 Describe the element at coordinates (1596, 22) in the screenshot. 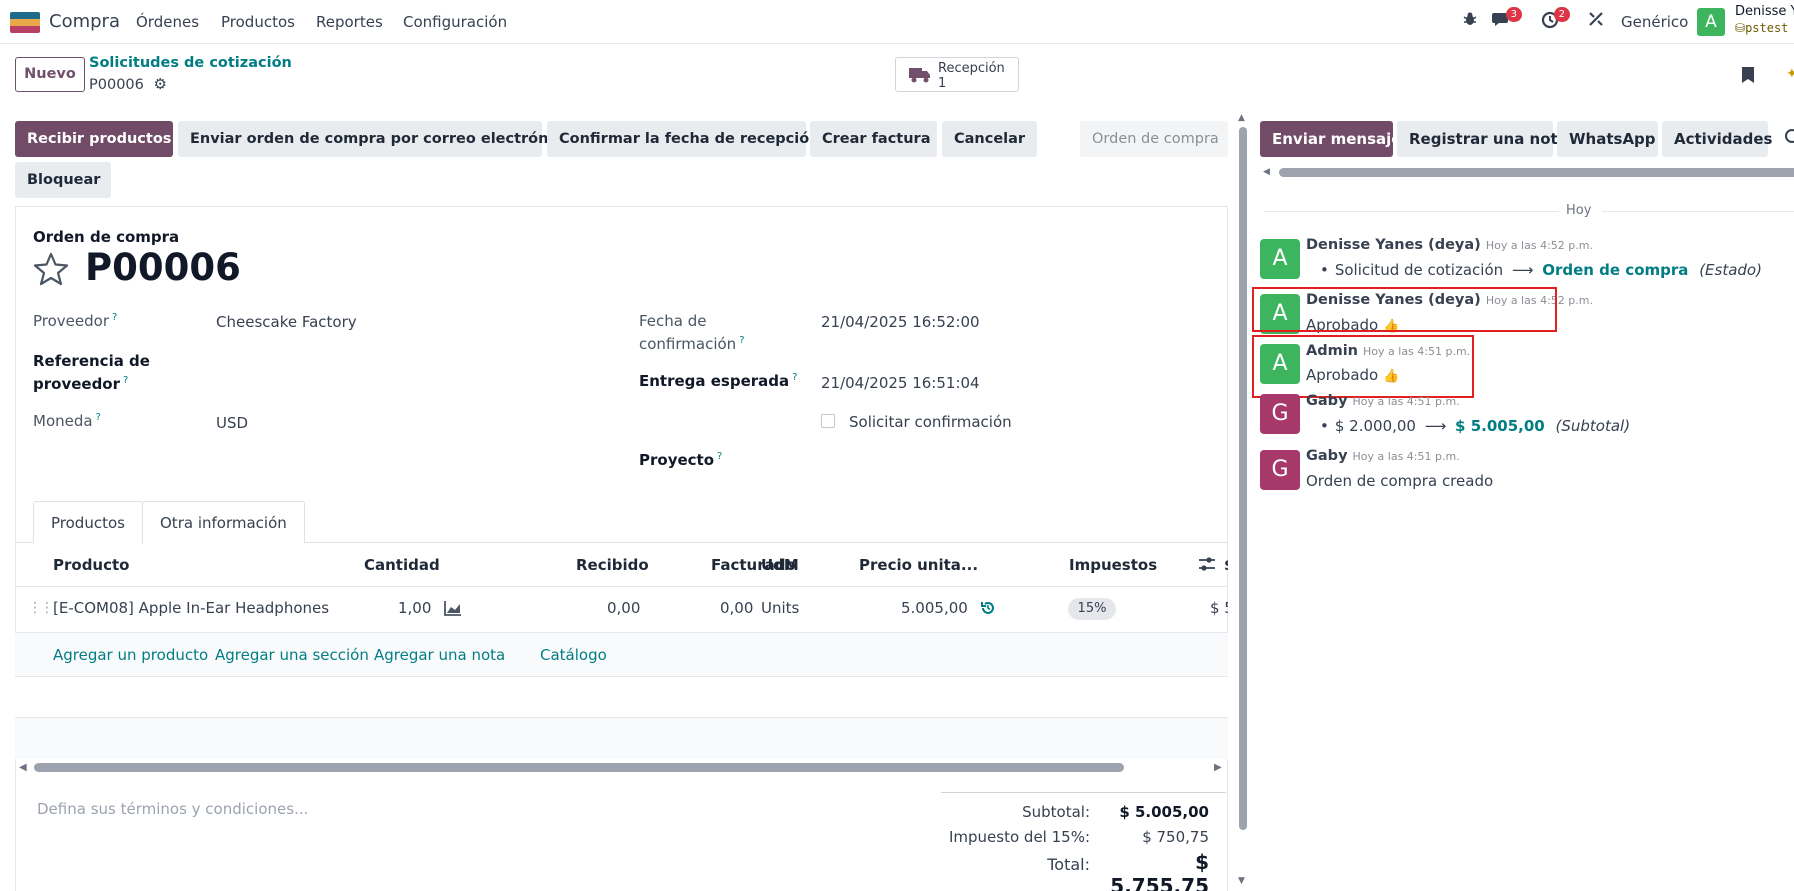

I see `tools-icon` at that location.